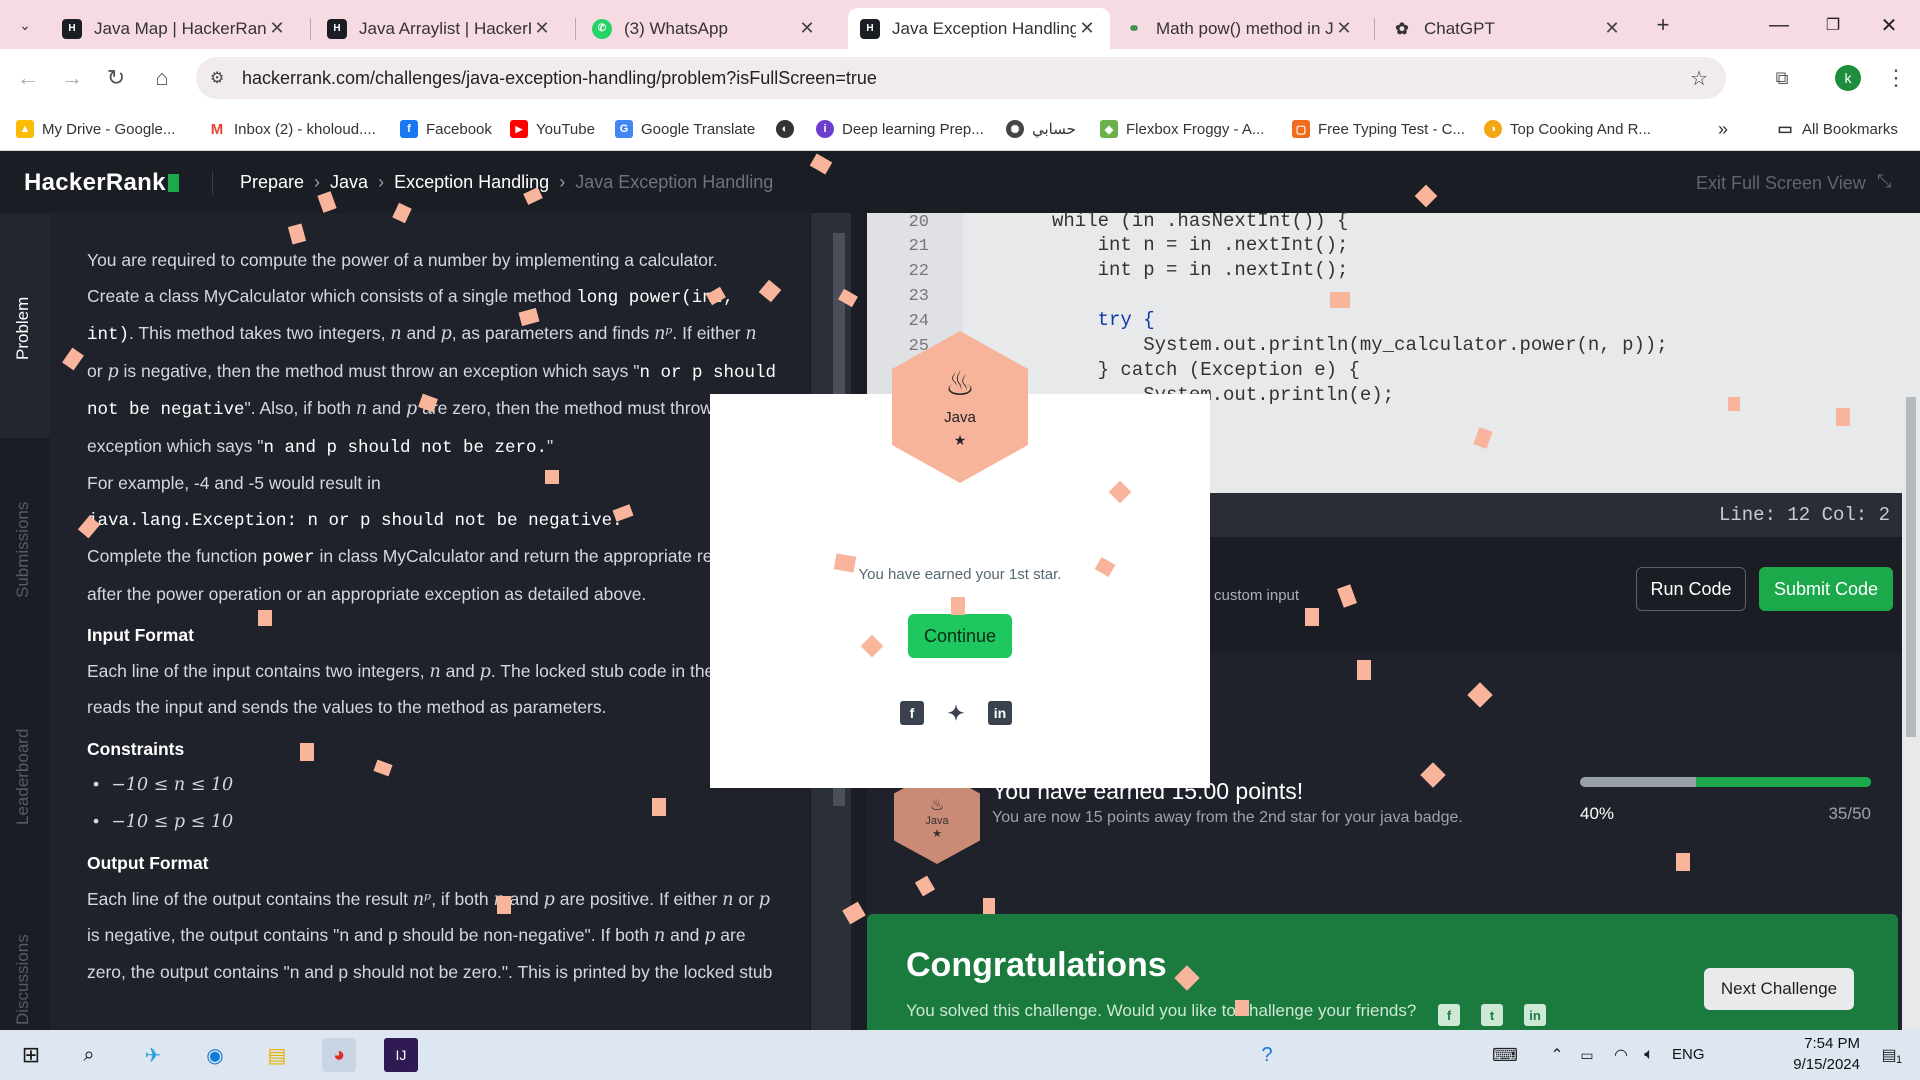 The width and height of the screenshot is (1920, 1080). What do you see at coordinates (1267, 1055) in the screenshot?
I see `help-icon: ?` at bounding box center [1267, 1055].